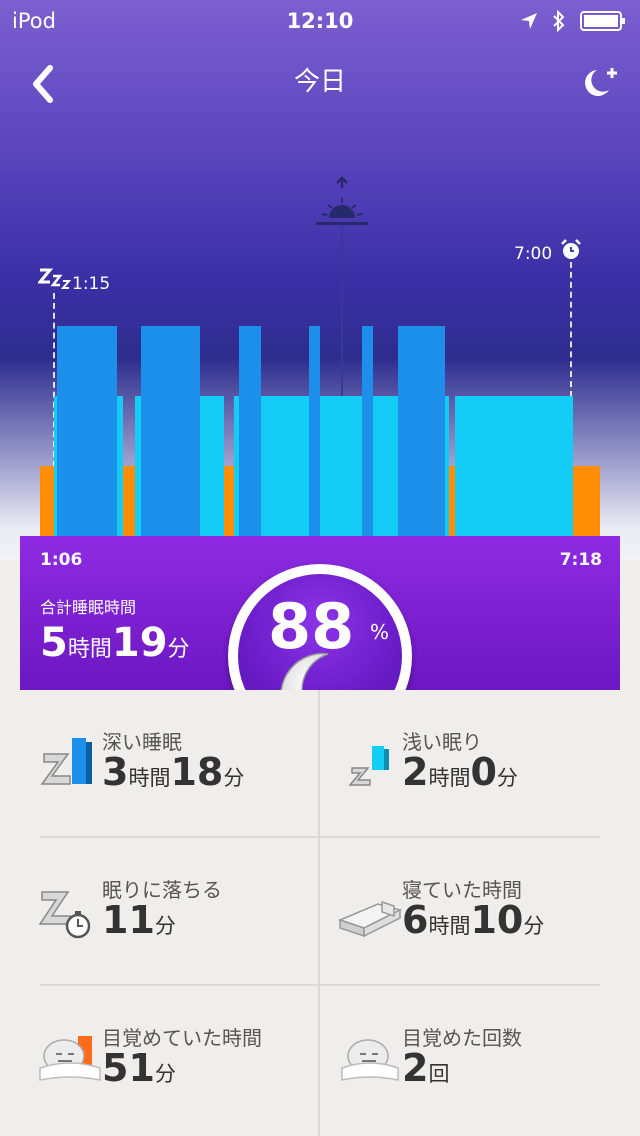 This screenshot has height=1136, width=640. Describe the element at coordinates (342, 312) in the screenshot. I see `sunrise-line` at that location.